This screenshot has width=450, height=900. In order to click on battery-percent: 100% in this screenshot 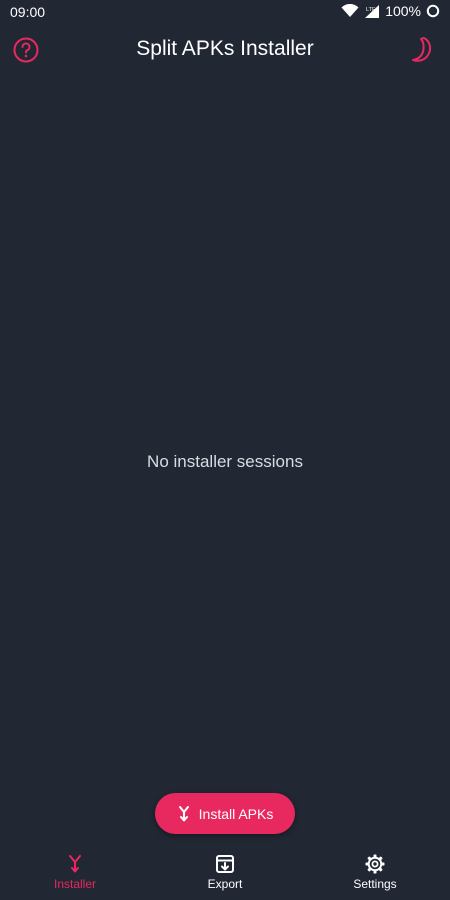, I will do `click(403, 11)`.